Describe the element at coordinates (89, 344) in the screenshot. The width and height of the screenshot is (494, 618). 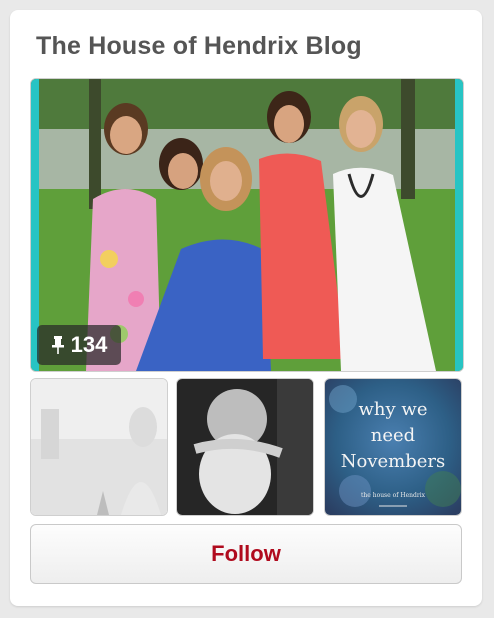
I see `pin-count: 134` at that location.